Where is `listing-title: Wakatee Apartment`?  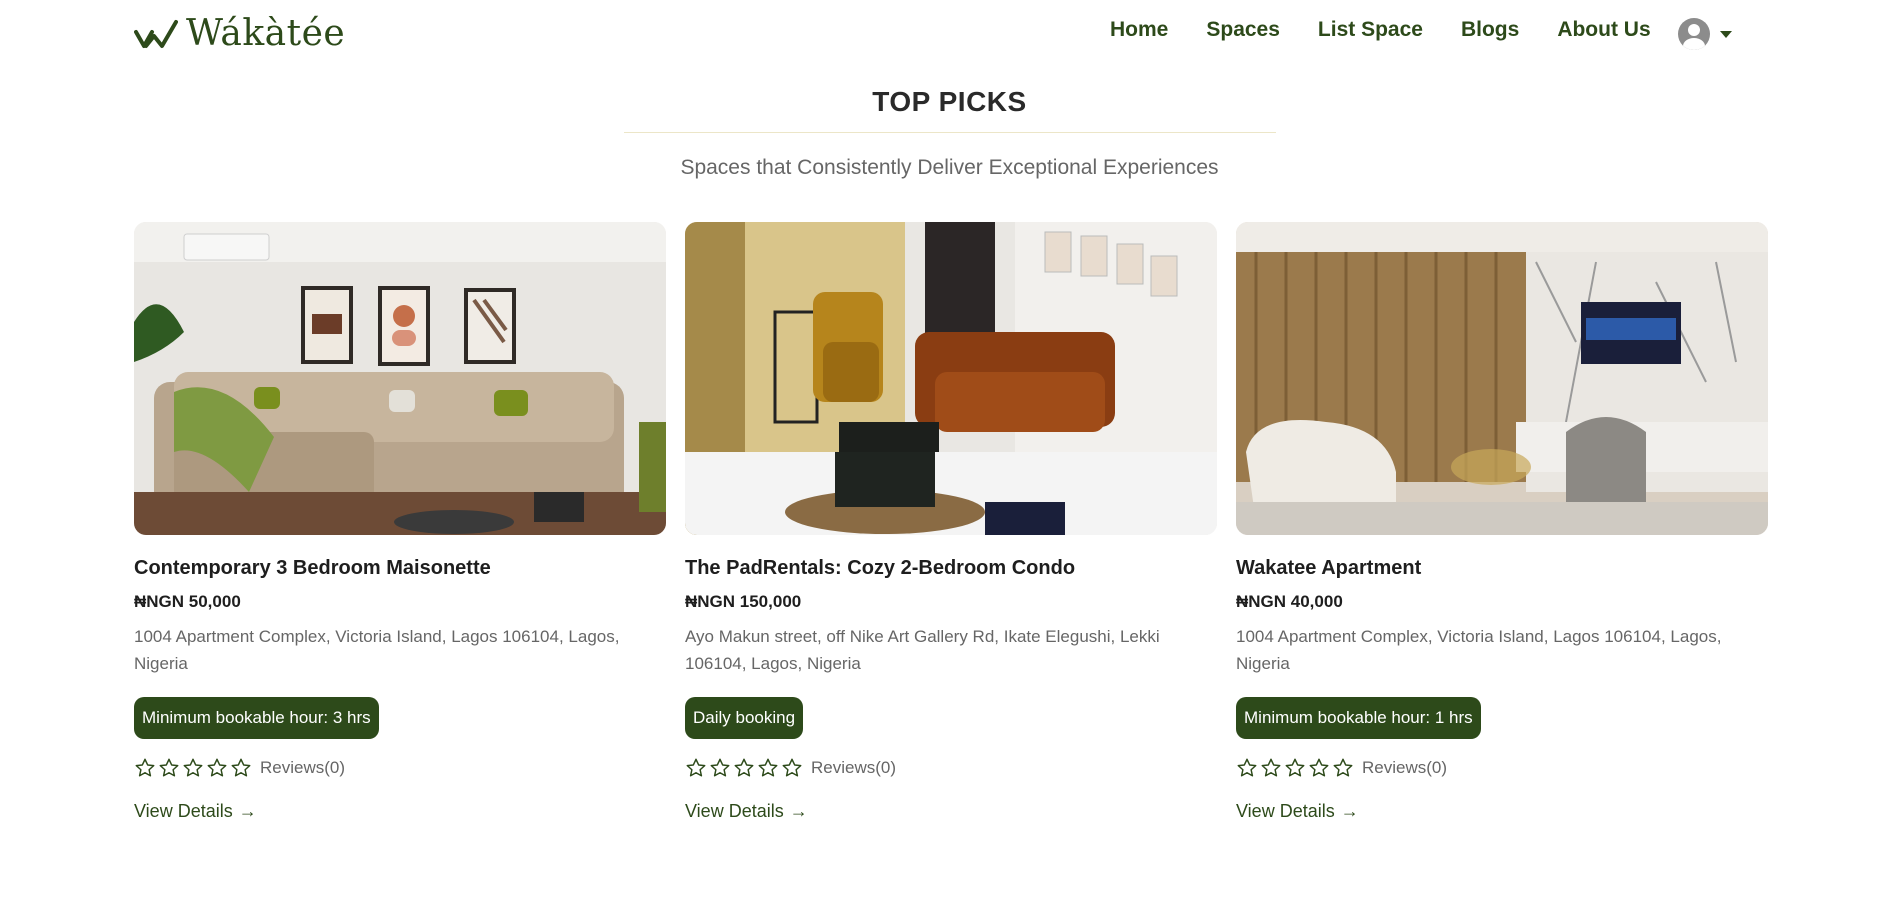 listing-title: Wakatee Apartment is located at coordinates (1502, 568).